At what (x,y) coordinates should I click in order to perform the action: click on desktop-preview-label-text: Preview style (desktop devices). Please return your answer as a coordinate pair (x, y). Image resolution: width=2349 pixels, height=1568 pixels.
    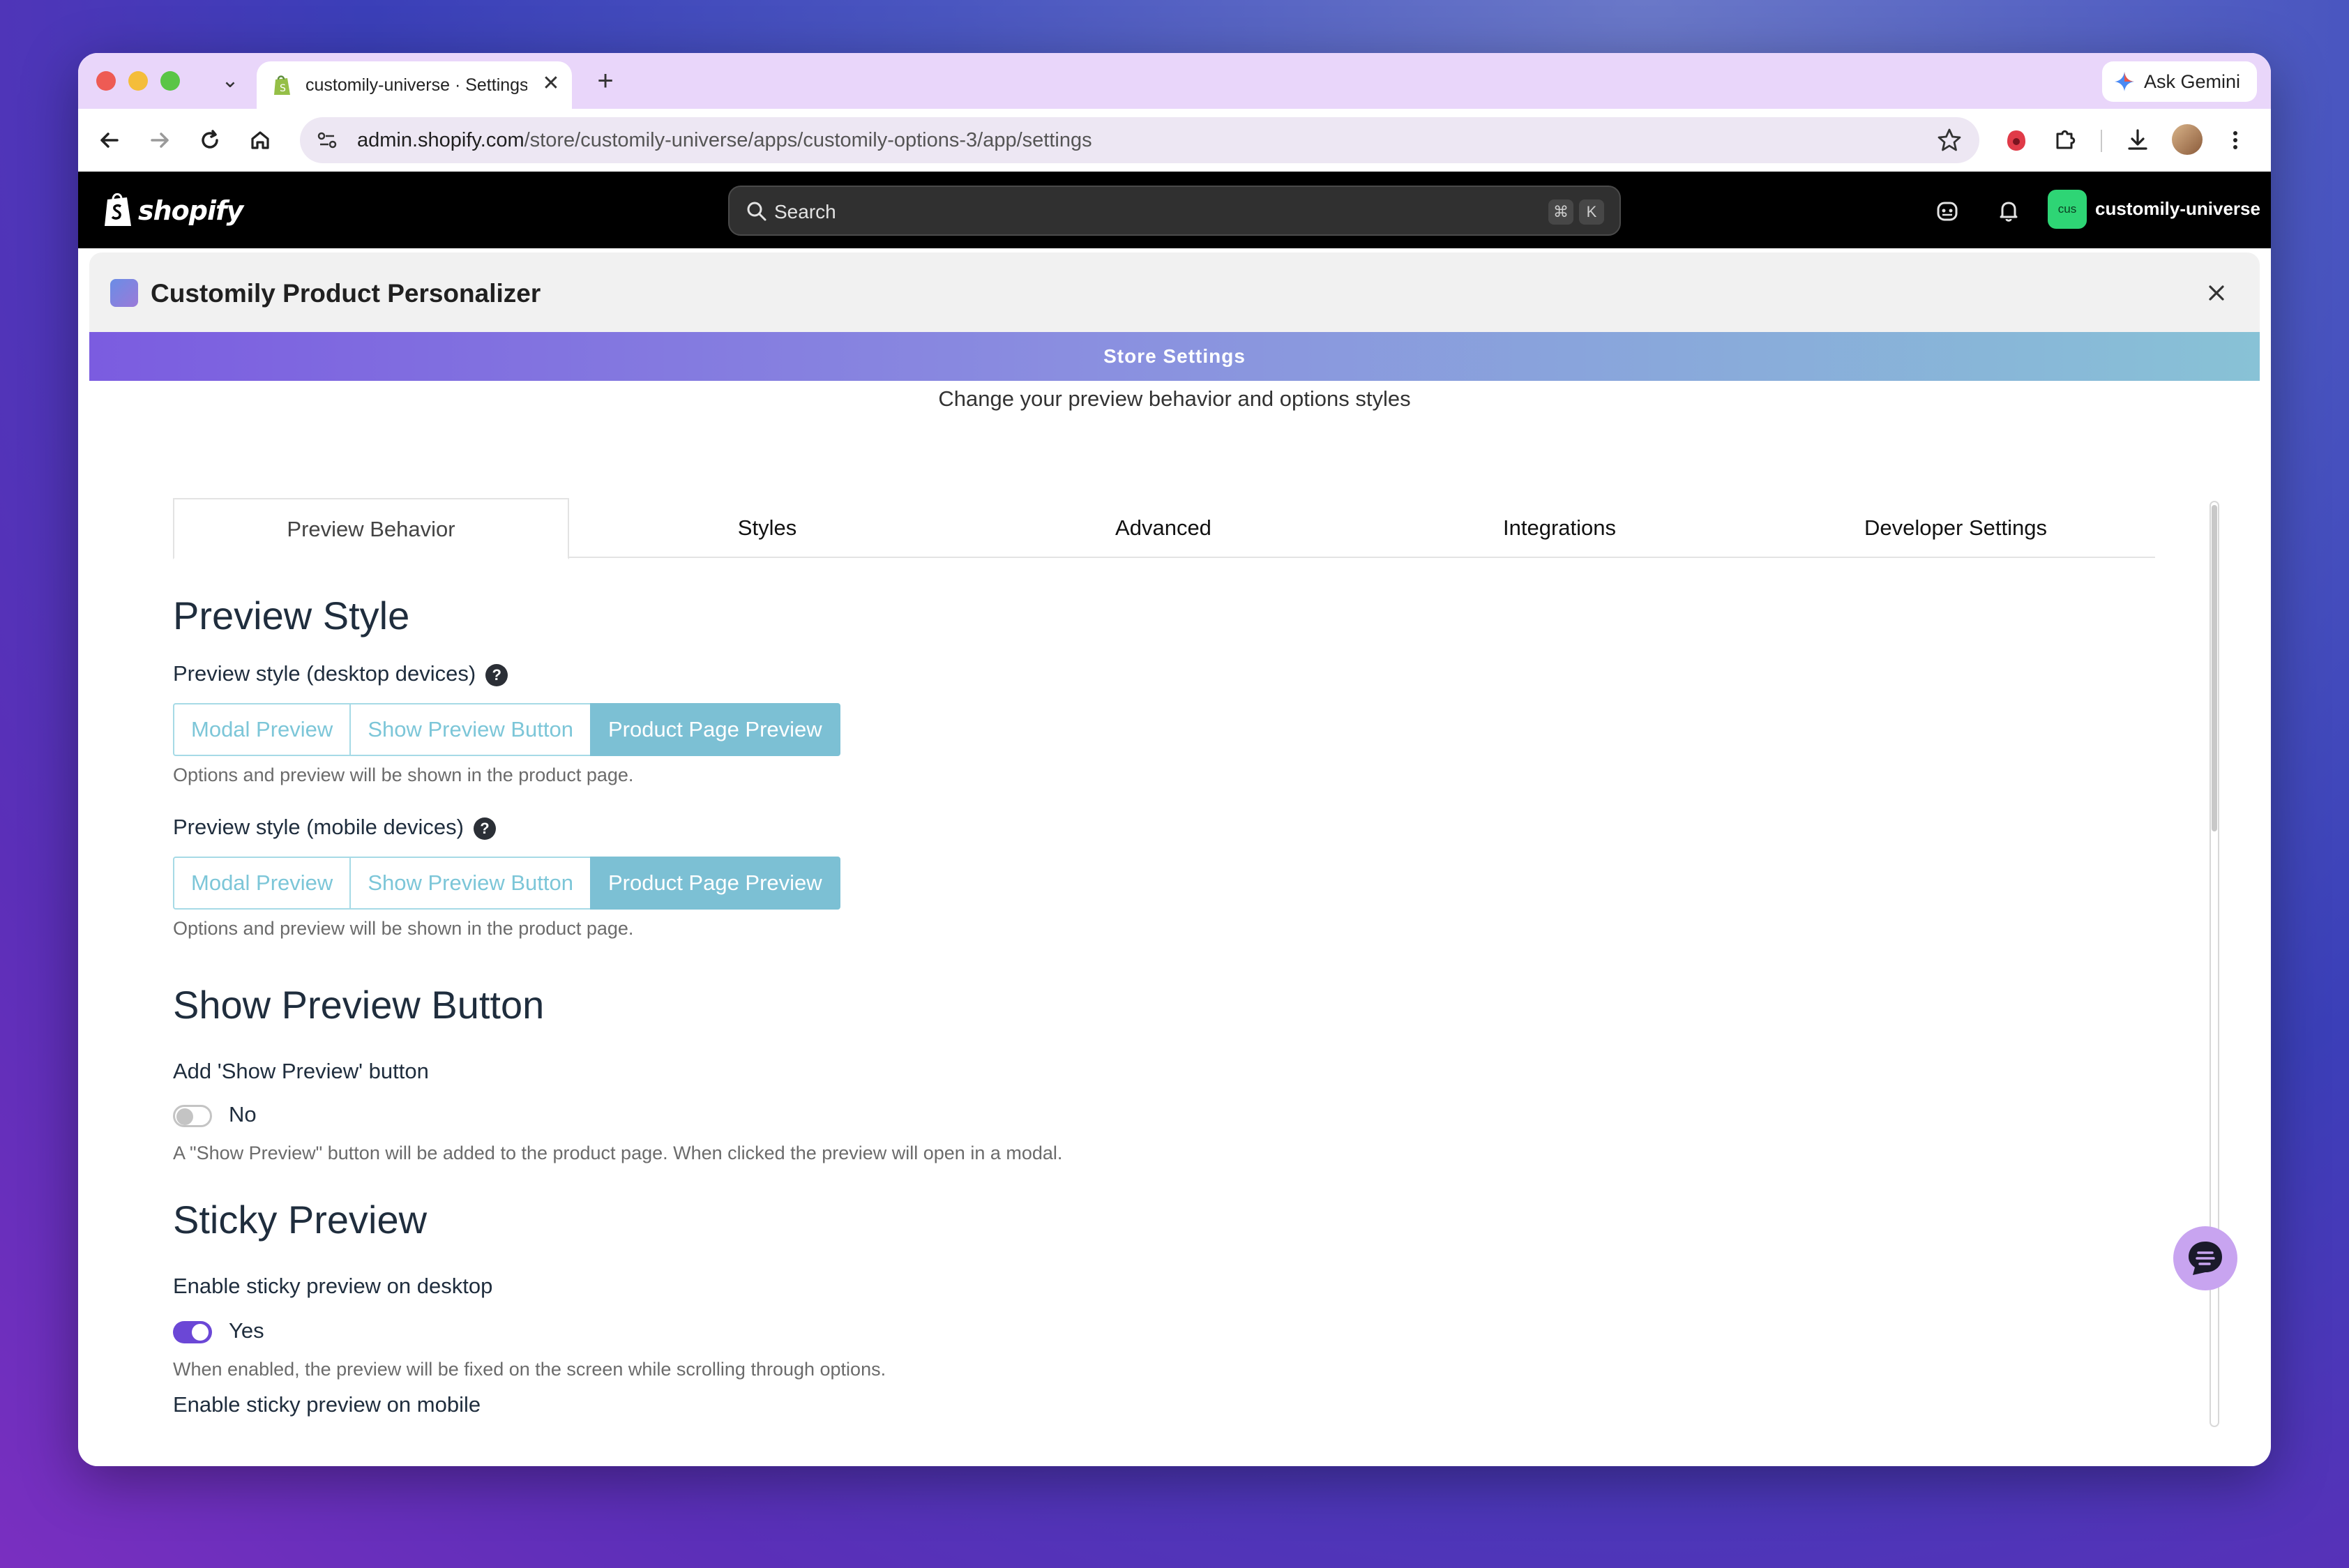
    Looking at the image, I should click on (325, 673).